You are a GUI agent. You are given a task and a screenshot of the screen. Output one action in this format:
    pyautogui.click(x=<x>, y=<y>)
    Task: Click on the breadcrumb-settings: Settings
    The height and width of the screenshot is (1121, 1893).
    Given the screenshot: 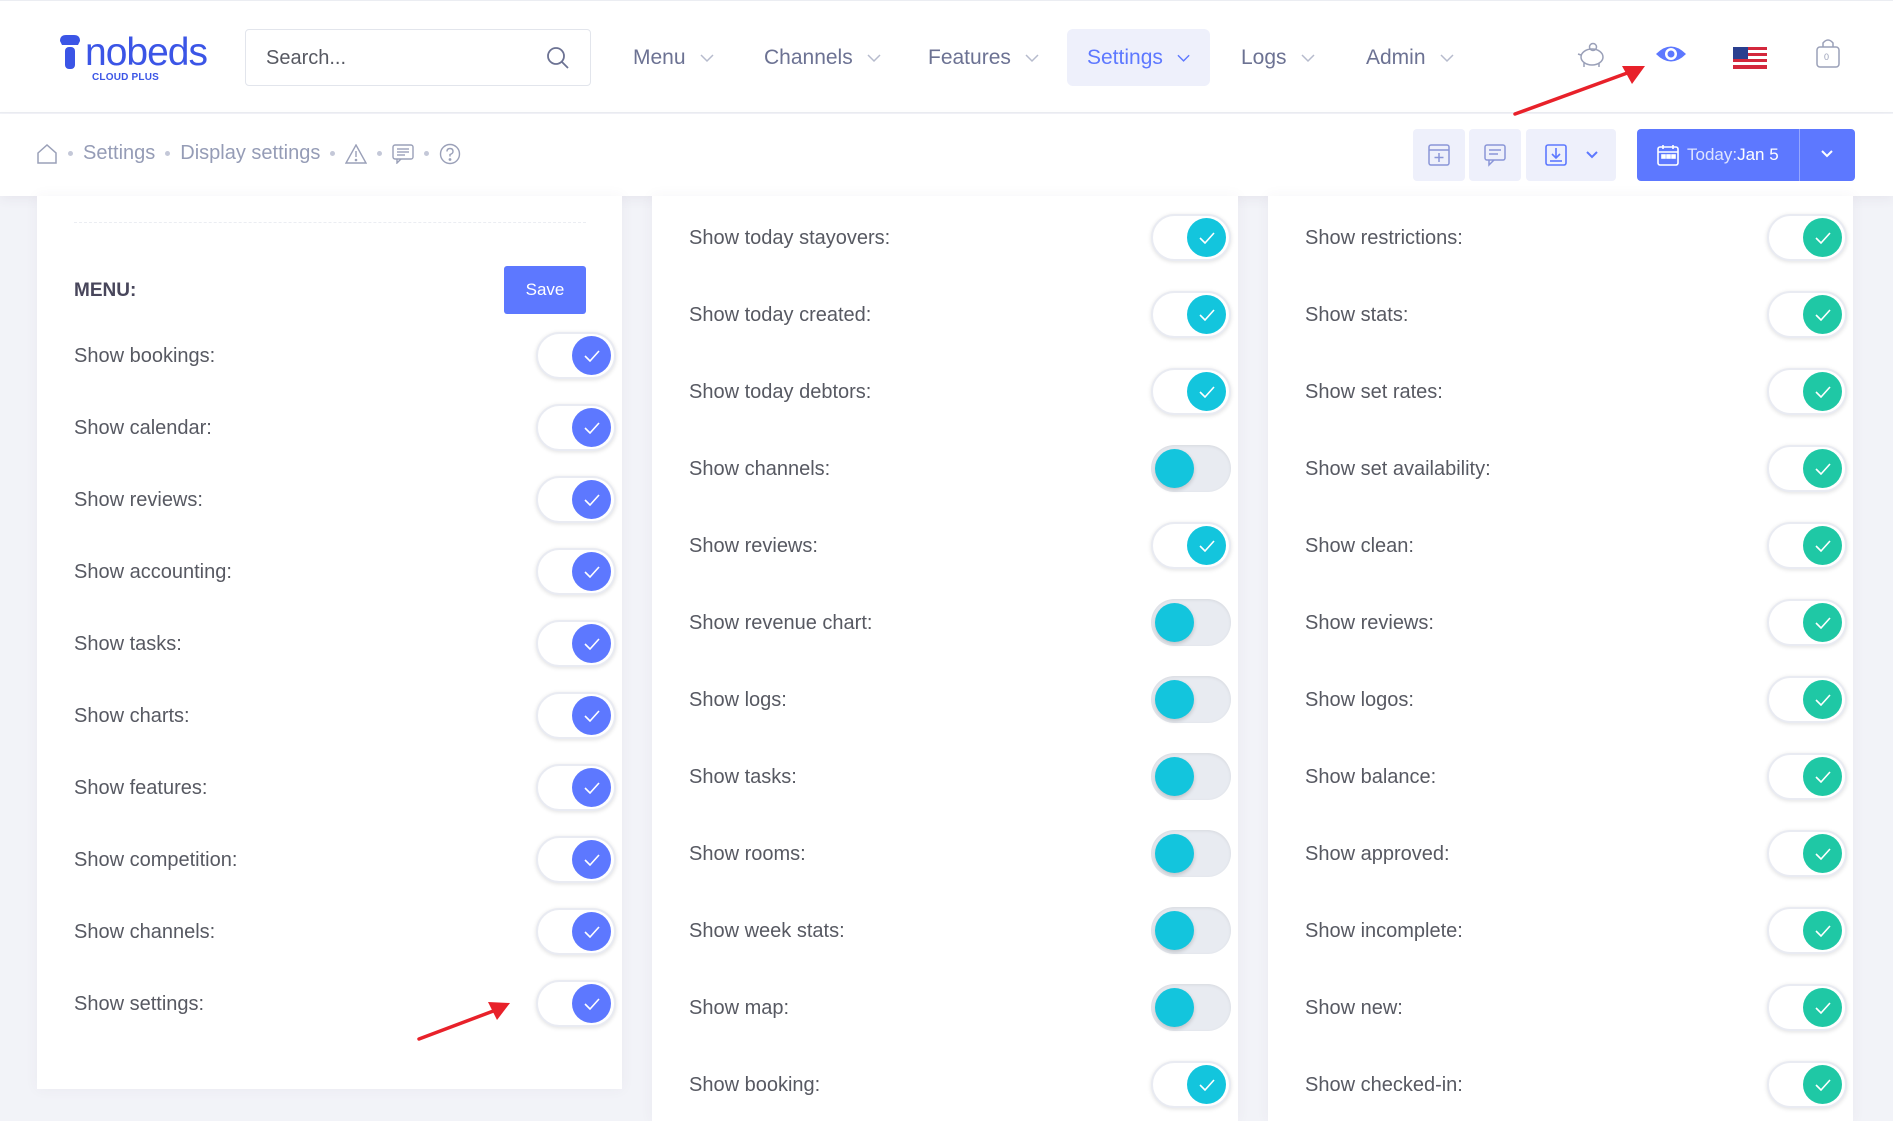 What is the action you would take?
    pyautogui.click(x=119, y=153)
    